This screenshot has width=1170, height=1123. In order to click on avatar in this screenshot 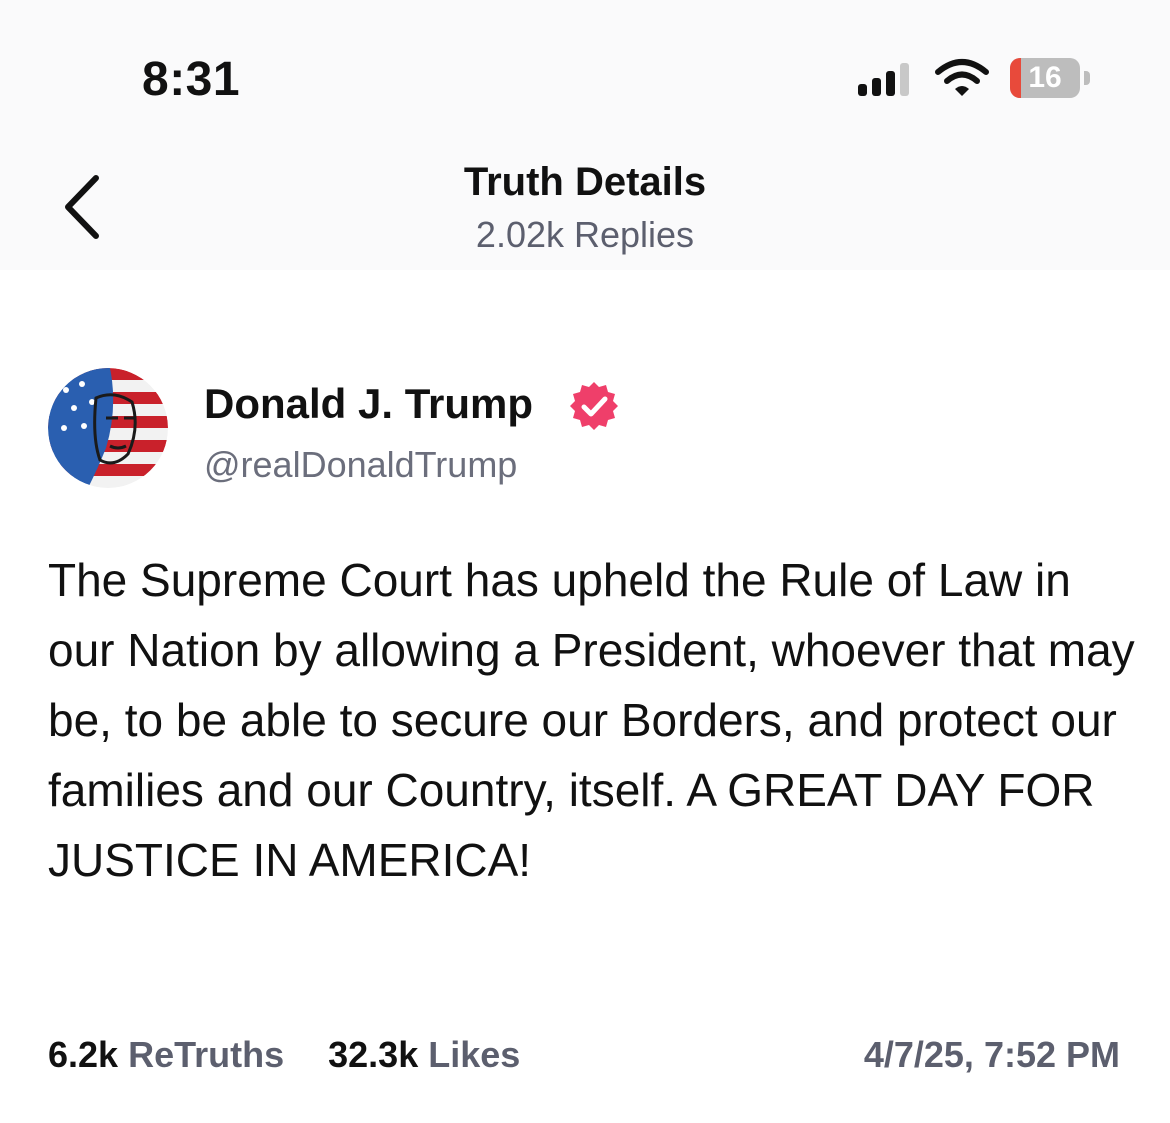, I will do `click(108, 428)`.